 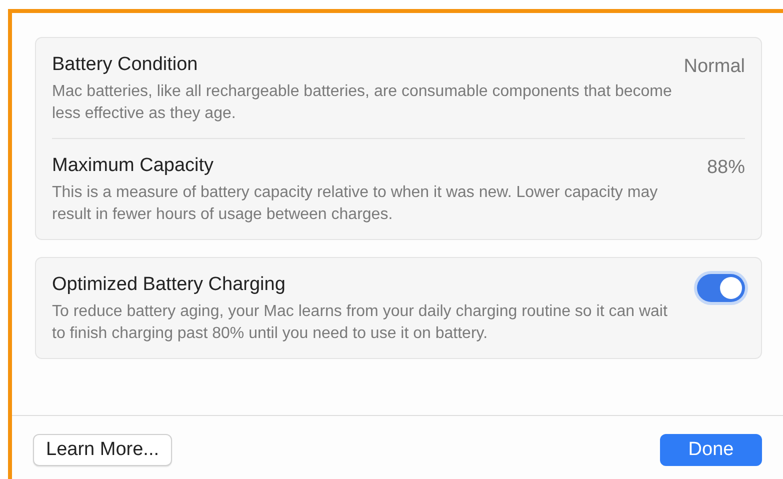 I want to click on setting-title: Optimized Battery Charging, so click(x=169, y=285).